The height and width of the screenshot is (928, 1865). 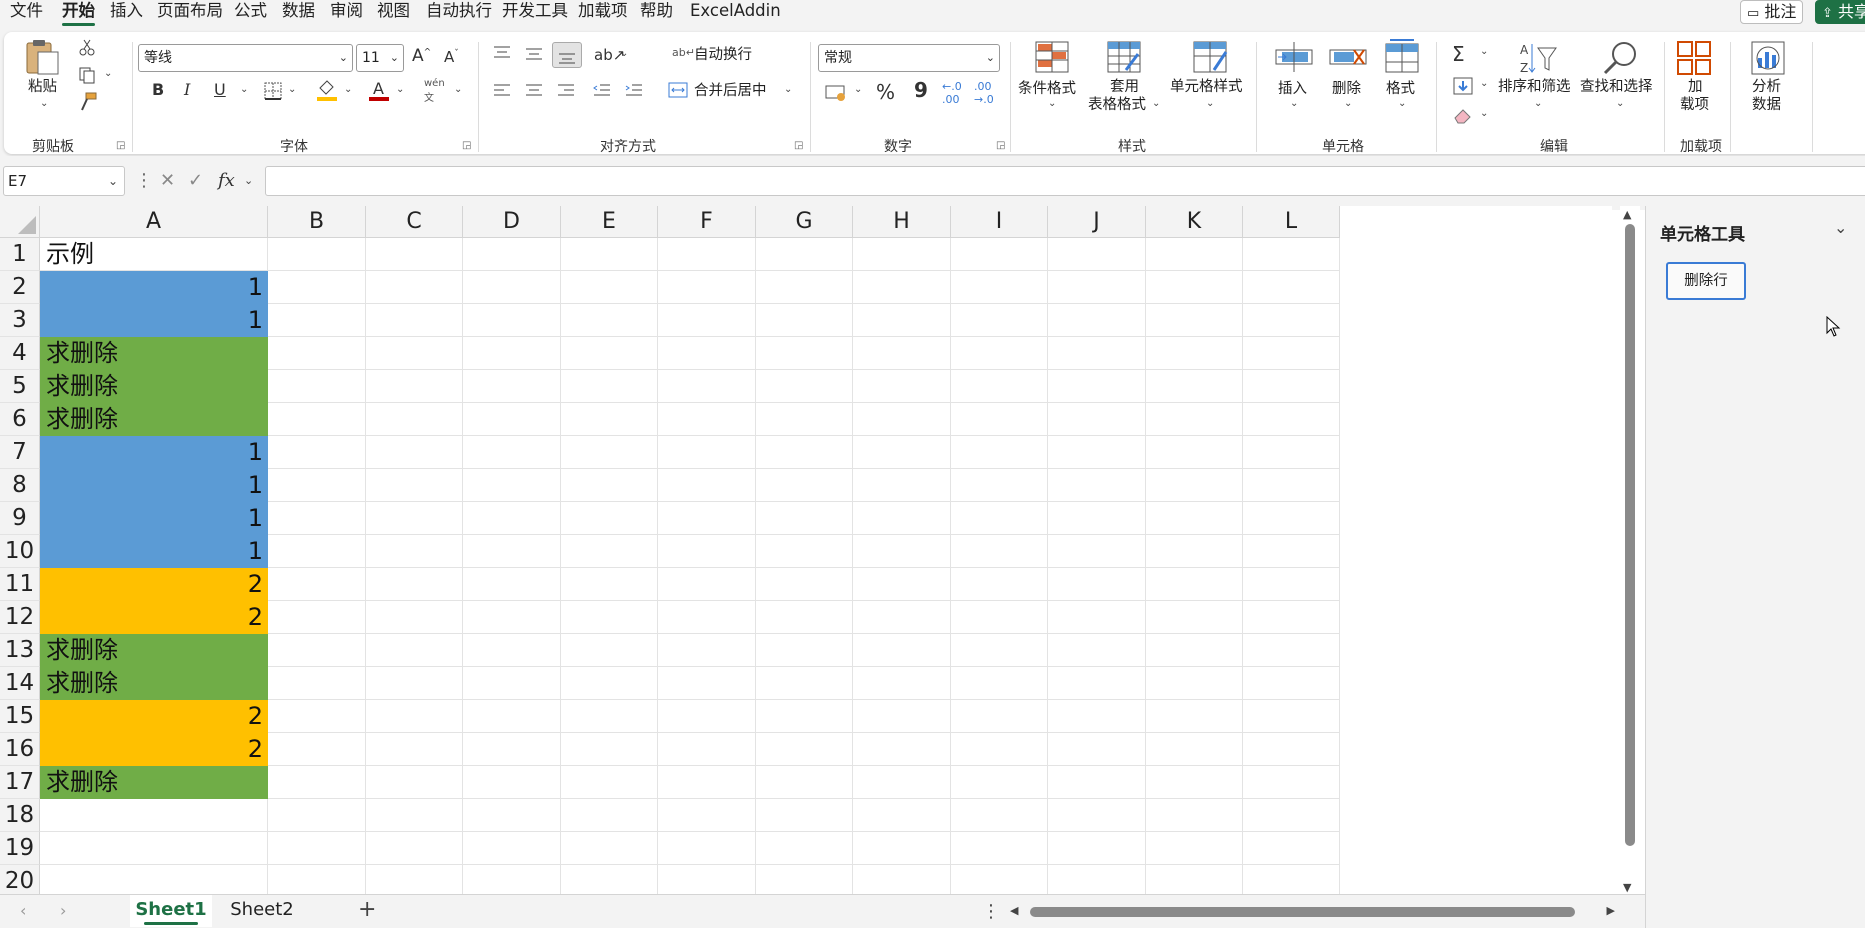 I want to click on cell-l2, so click(x=1291, y=287).